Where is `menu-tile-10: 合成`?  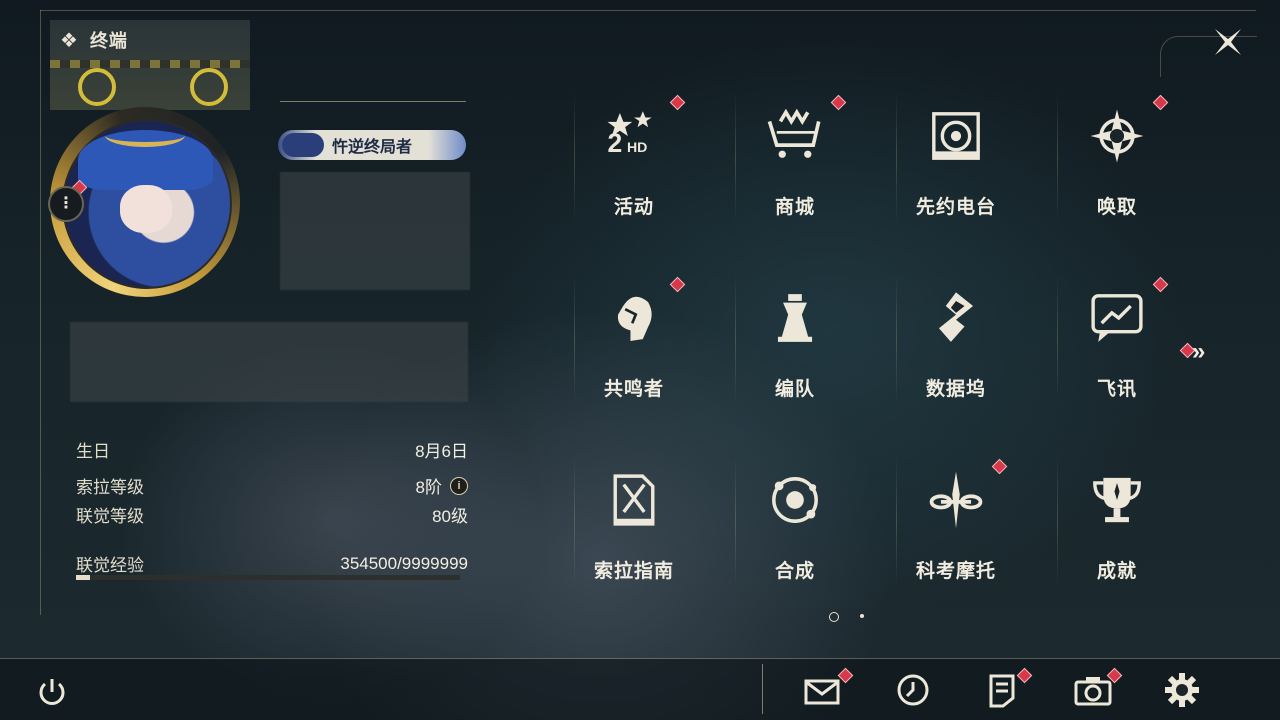
menu-tile-10: 合成 is located at coordinates (795, 521).